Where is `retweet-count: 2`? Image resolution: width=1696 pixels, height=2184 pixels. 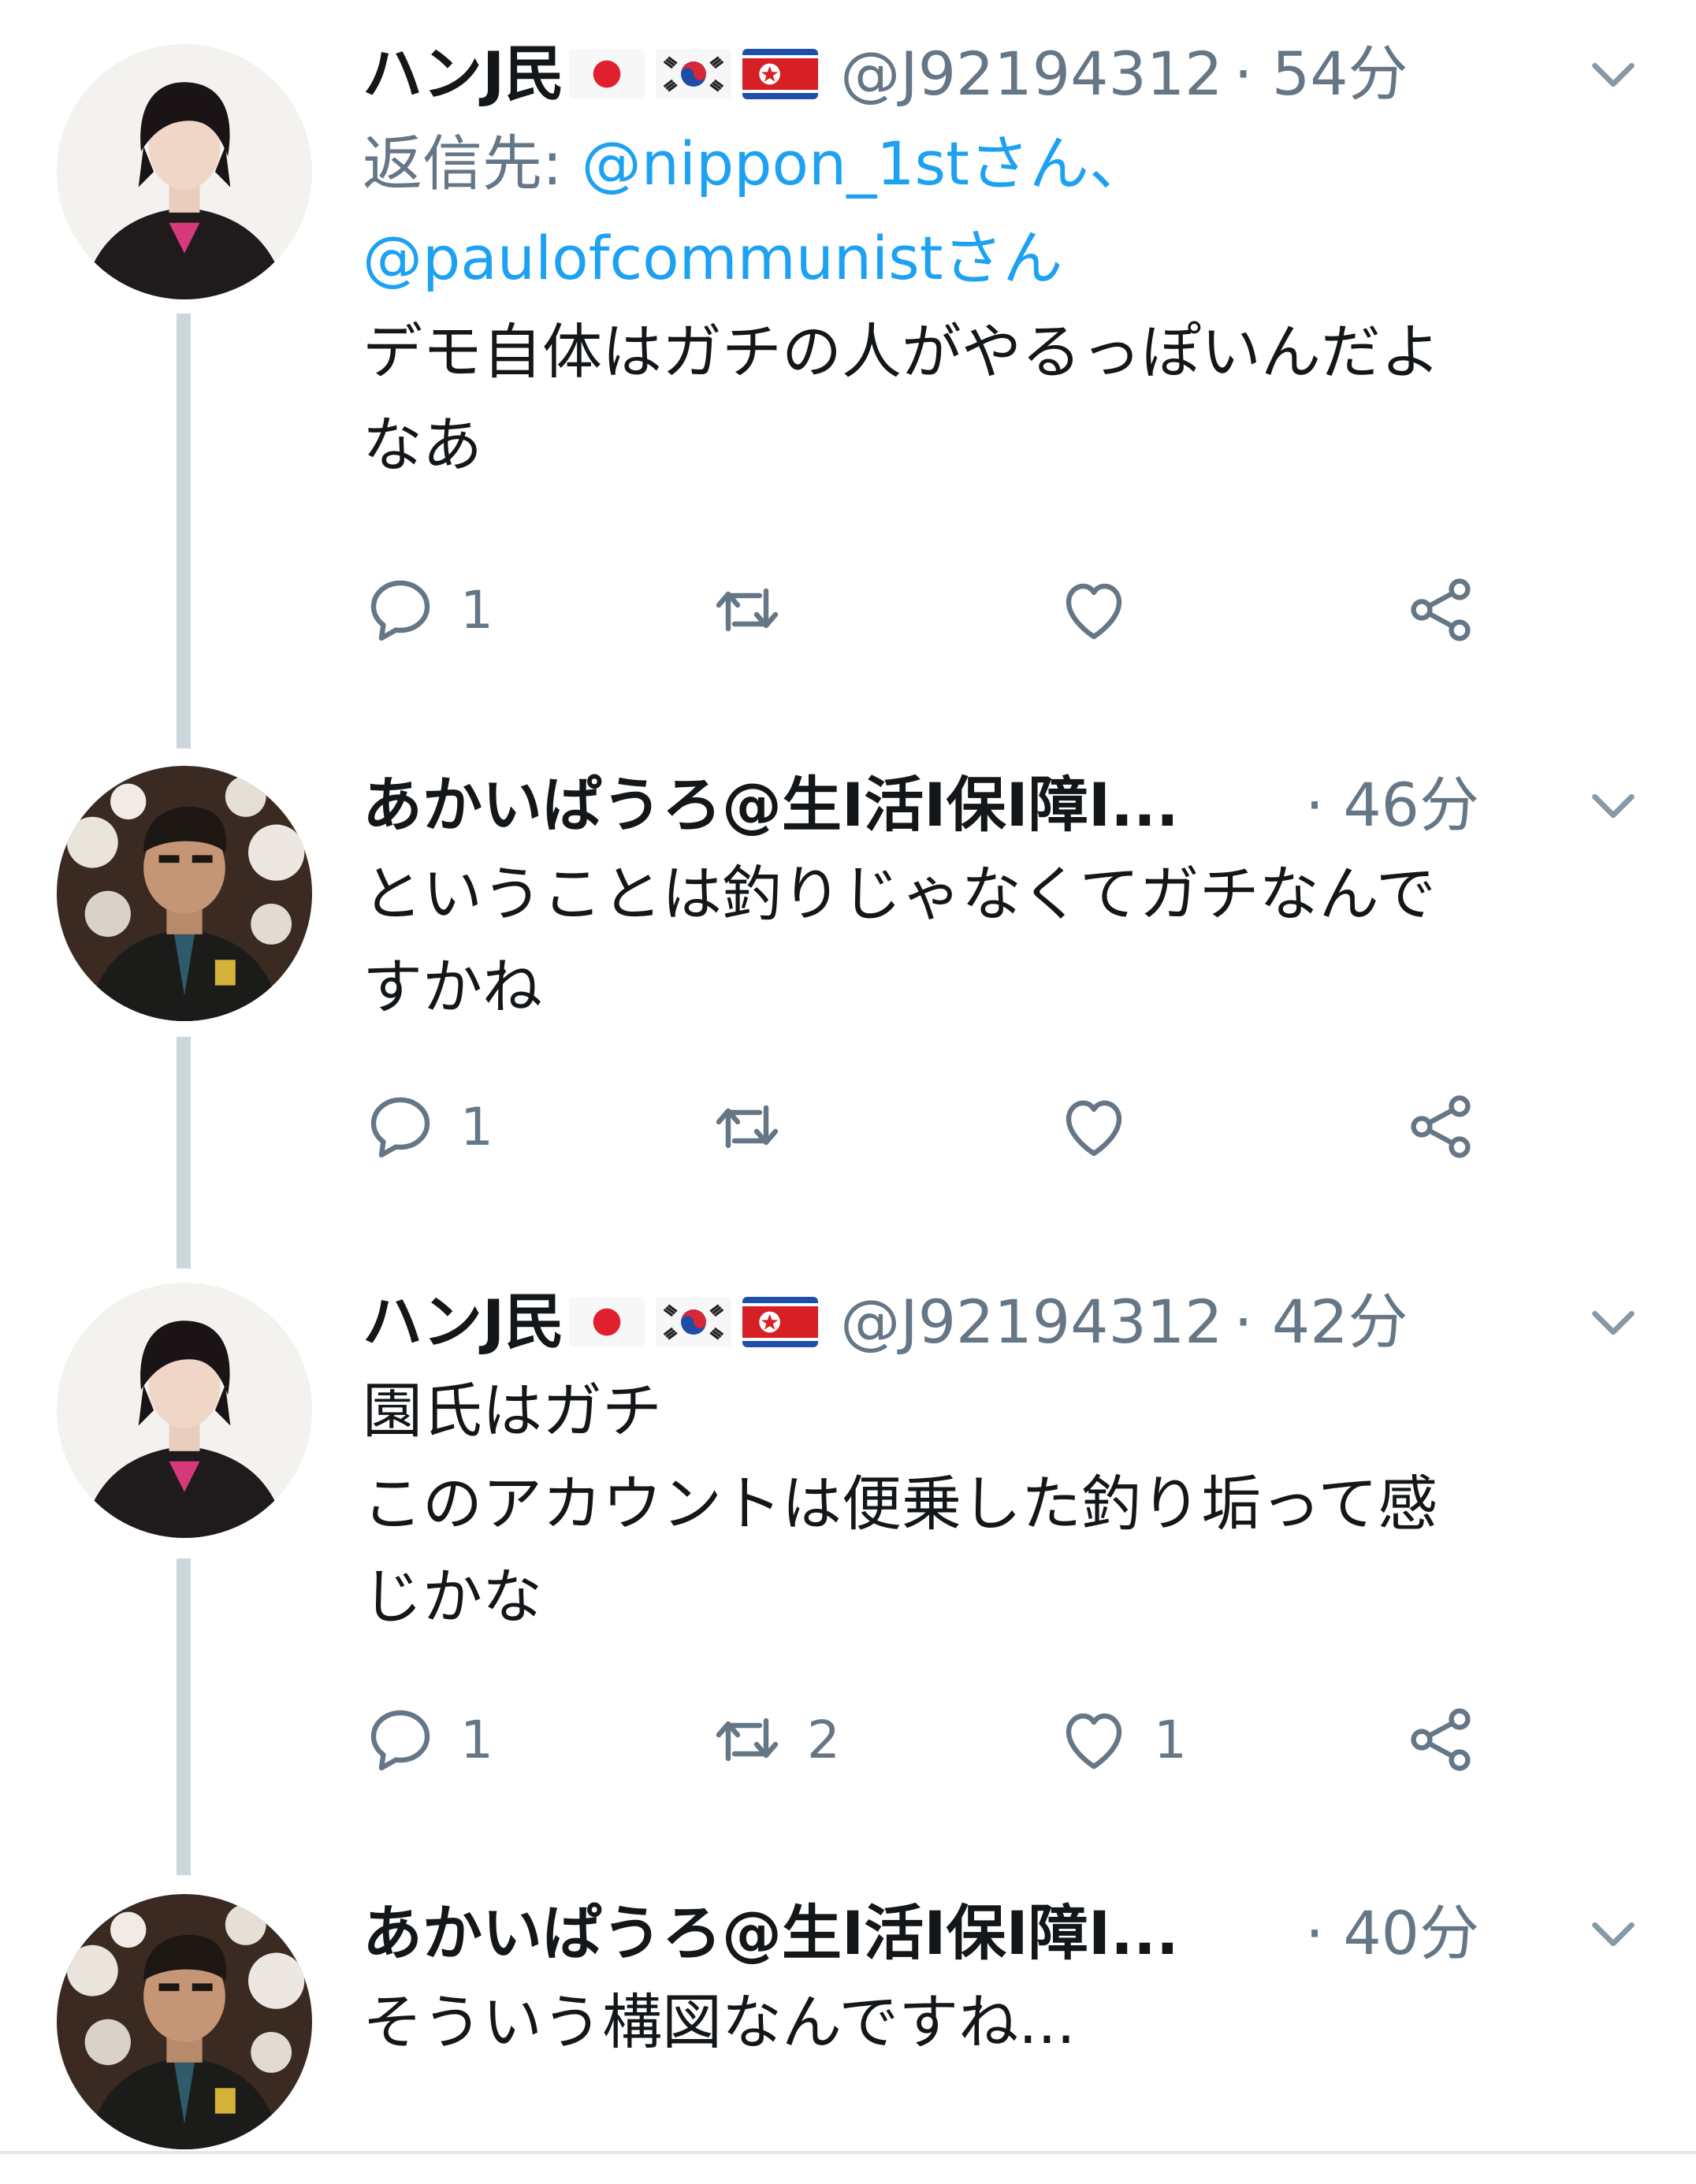 retweet-count: 2 is located at coordinates (823, 1739).